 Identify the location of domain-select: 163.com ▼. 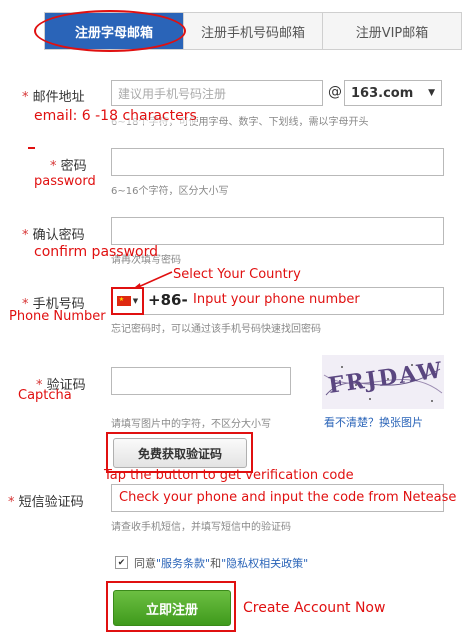
(393, 93).